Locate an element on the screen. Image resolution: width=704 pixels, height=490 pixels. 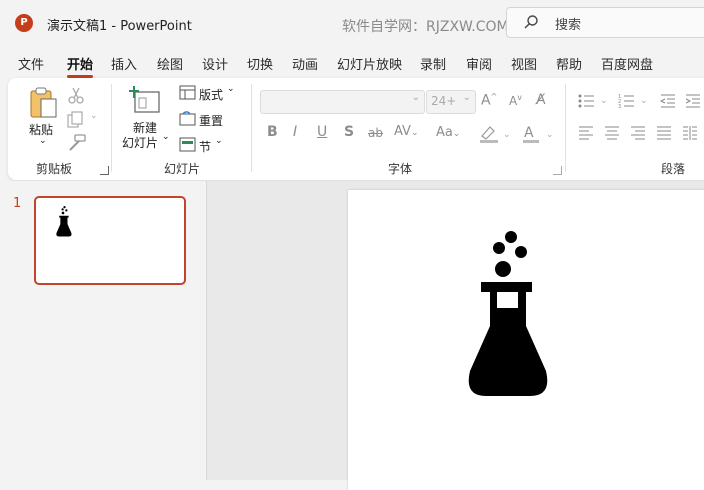
paste-dropdown-chevron-icon: ⌄ is located at coordinates (43, 141).